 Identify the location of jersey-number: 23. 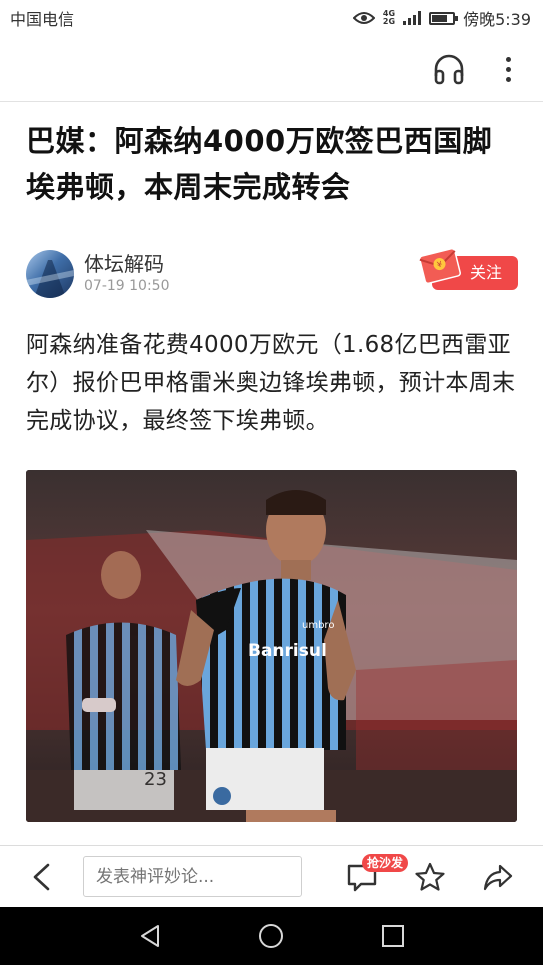
(155, 779).